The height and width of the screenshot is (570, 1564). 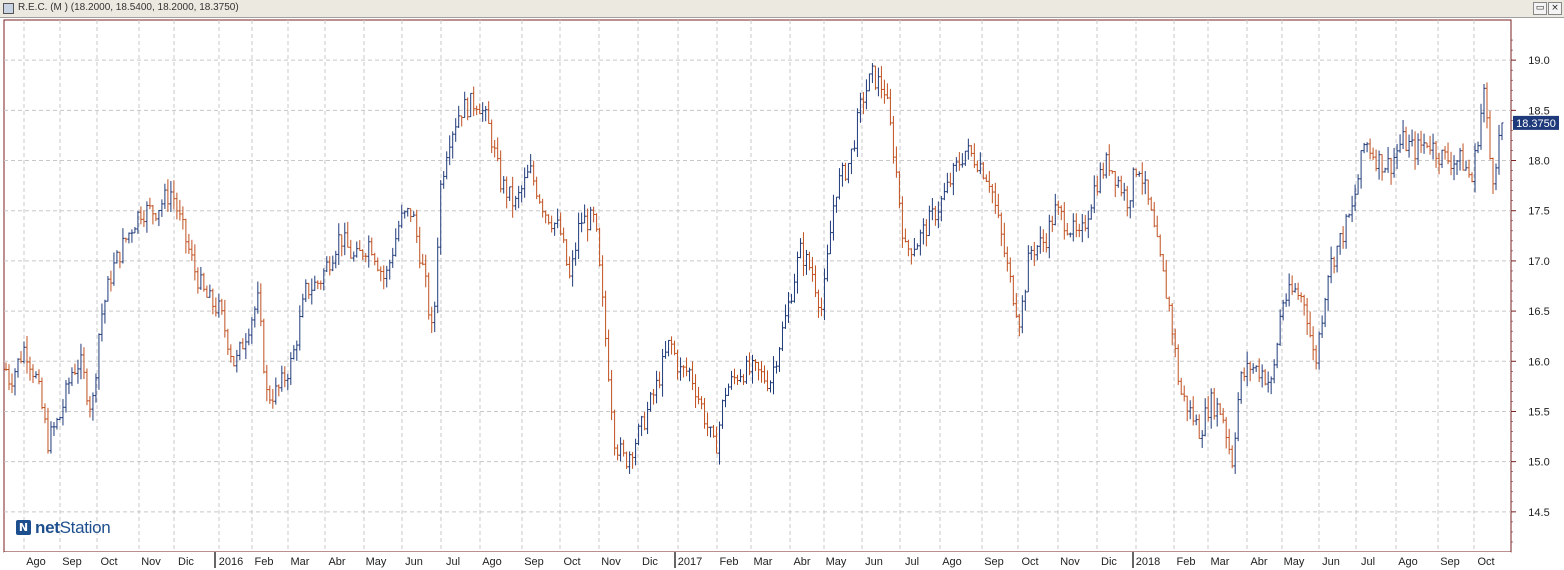 What do you see at coordinates (1538, 412) in the screenshot?
I see `y-tick-label: 15.5` at bounding box center [1538, 412].